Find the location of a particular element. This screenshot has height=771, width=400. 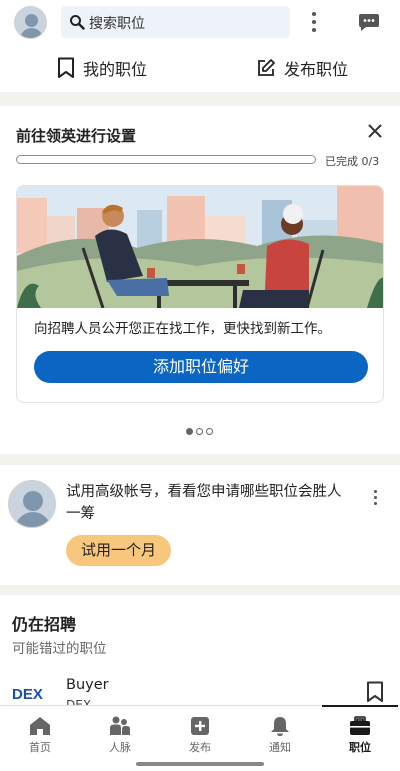

my-jobs-link: 我的职位 is located at coordinates (102, 68).